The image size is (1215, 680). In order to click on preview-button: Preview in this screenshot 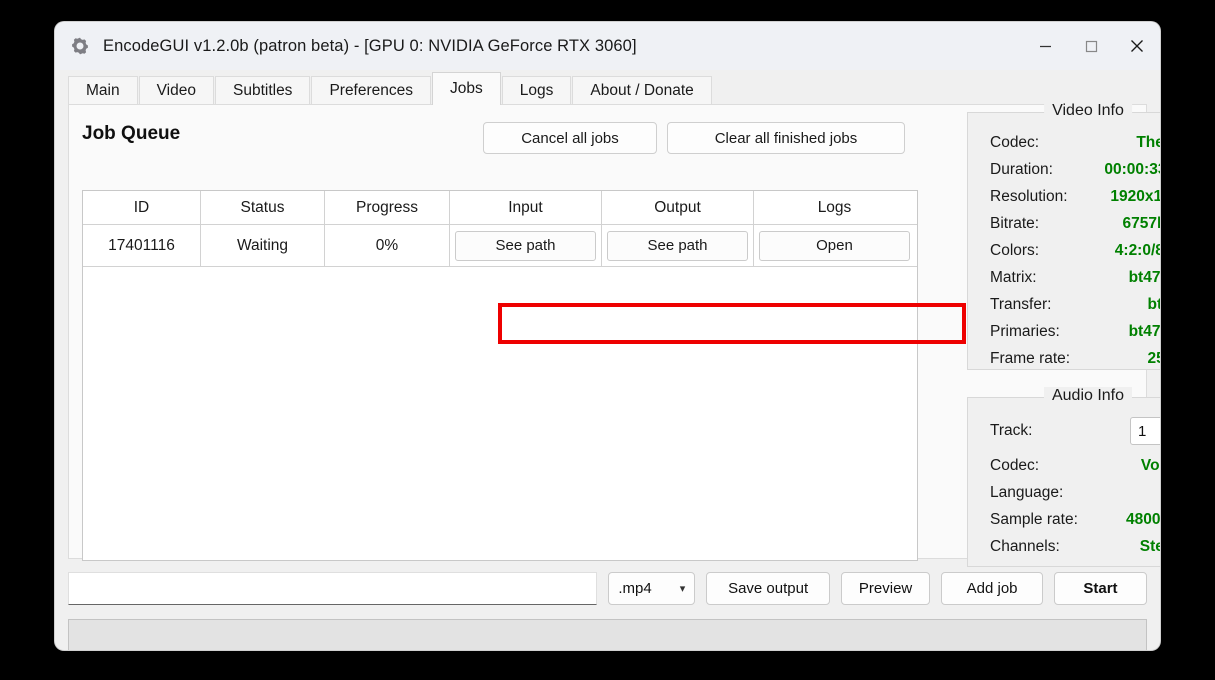, I will do `click(885, 588)`.